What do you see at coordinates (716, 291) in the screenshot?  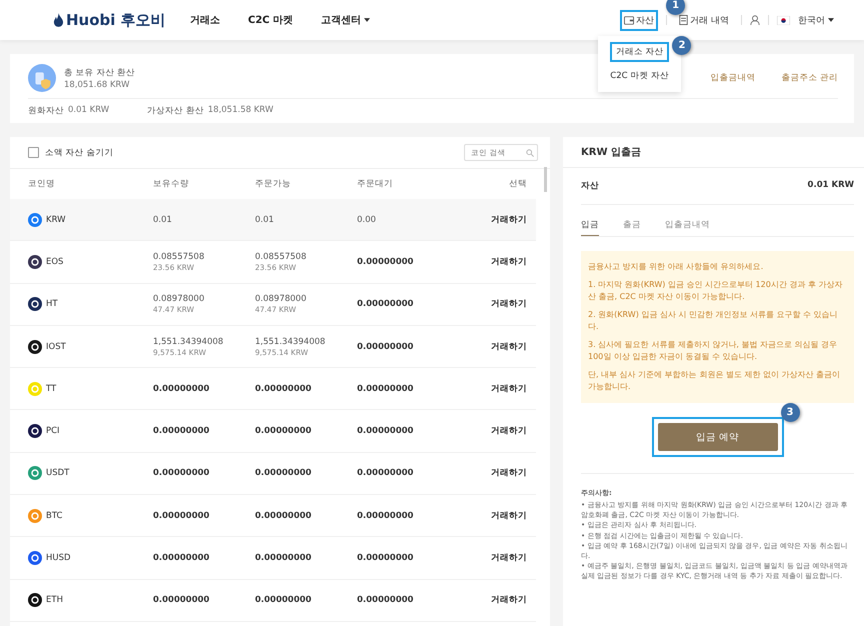 I see `notice-text: 1. 마지막 원화(KRW) 입금 승인 시간으로부터 120시간 경과 후 가상자산 출금, C2C 마켓 자산 이동이 가능합니다.` at bounding box center [716, 291].